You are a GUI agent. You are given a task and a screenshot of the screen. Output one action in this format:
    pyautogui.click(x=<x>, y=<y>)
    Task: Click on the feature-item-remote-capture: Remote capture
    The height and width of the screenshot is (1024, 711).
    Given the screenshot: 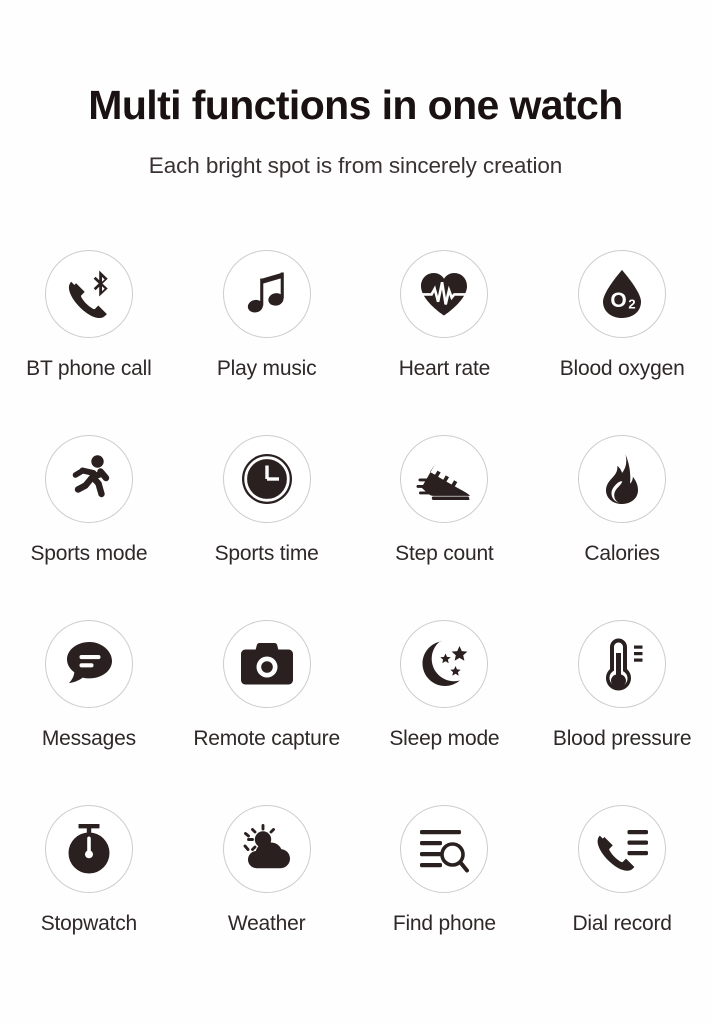 What is the action you would take?
    pyautogui.click(x=267, y=685)
    